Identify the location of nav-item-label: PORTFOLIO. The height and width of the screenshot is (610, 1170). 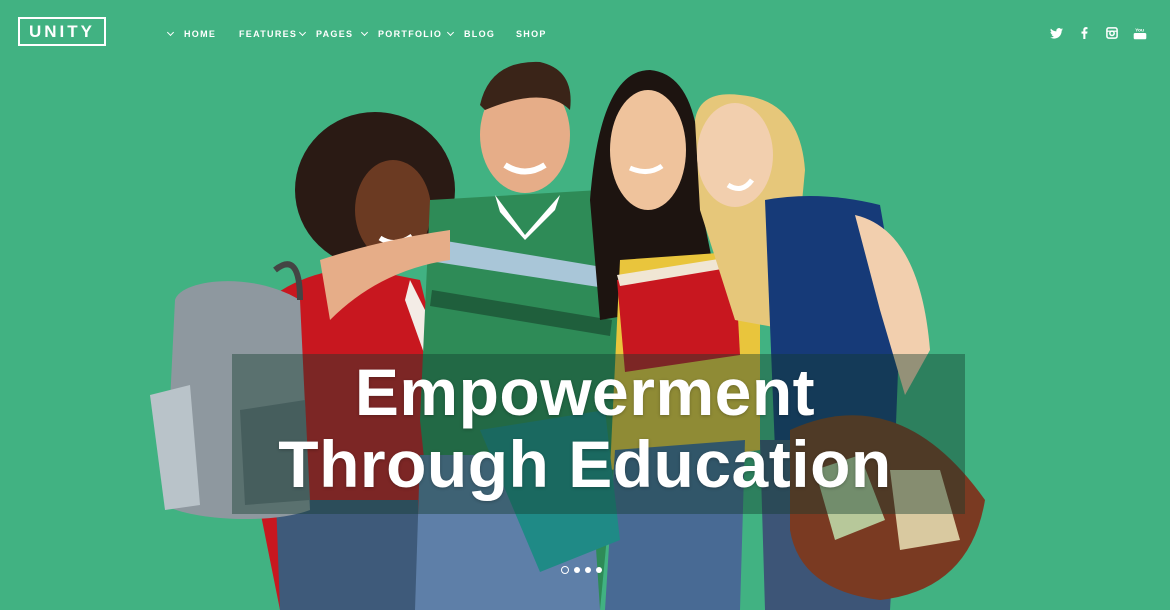
(410, 34).